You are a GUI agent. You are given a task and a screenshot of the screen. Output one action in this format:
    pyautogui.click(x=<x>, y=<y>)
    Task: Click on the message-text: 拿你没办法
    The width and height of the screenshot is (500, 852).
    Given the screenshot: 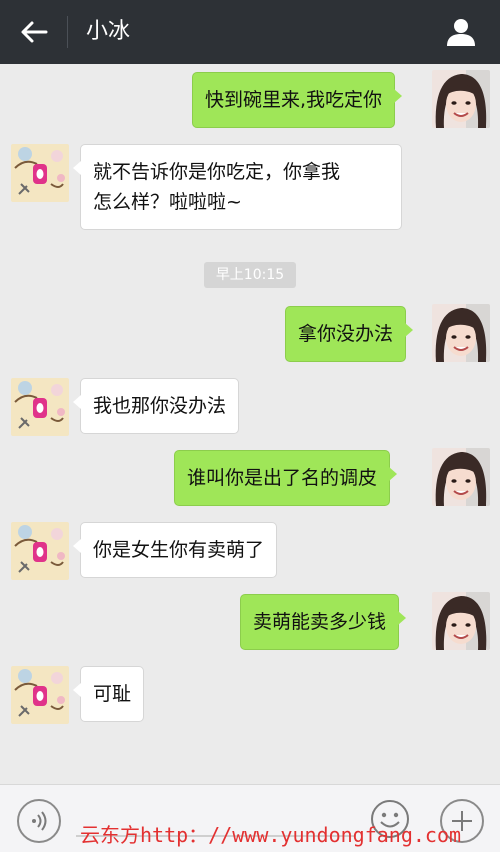 What is the action you would take?
    pyautogui.click(x=346, y=334)
    